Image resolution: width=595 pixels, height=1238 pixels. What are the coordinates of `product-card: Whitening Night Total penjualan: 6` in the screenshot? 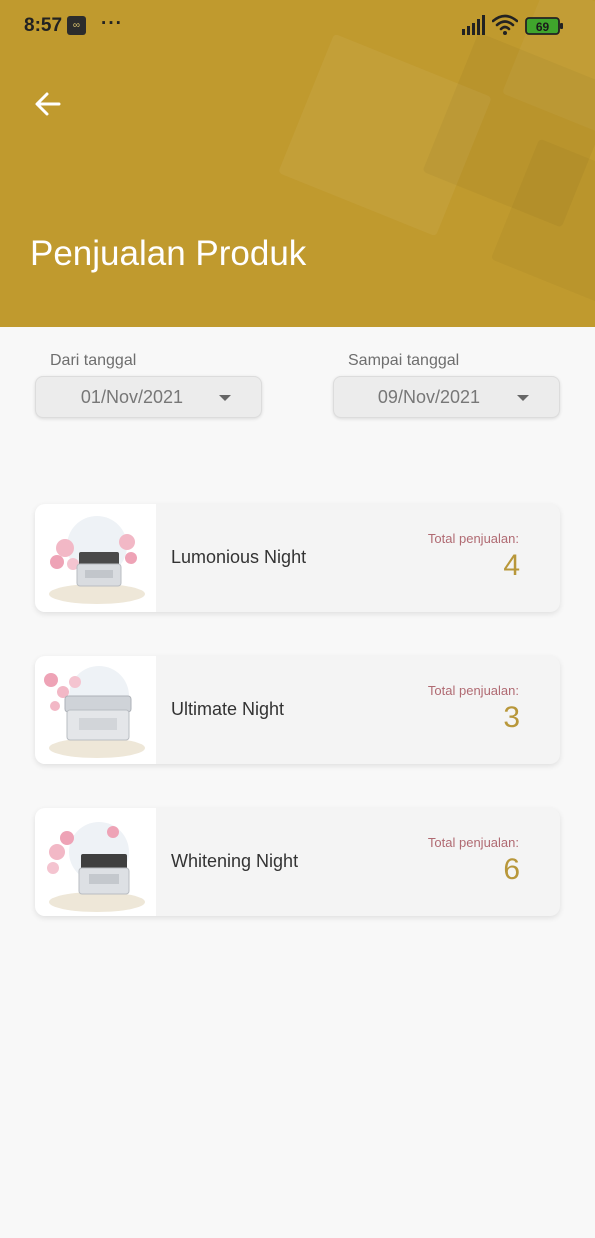 It's located at (297, 862).